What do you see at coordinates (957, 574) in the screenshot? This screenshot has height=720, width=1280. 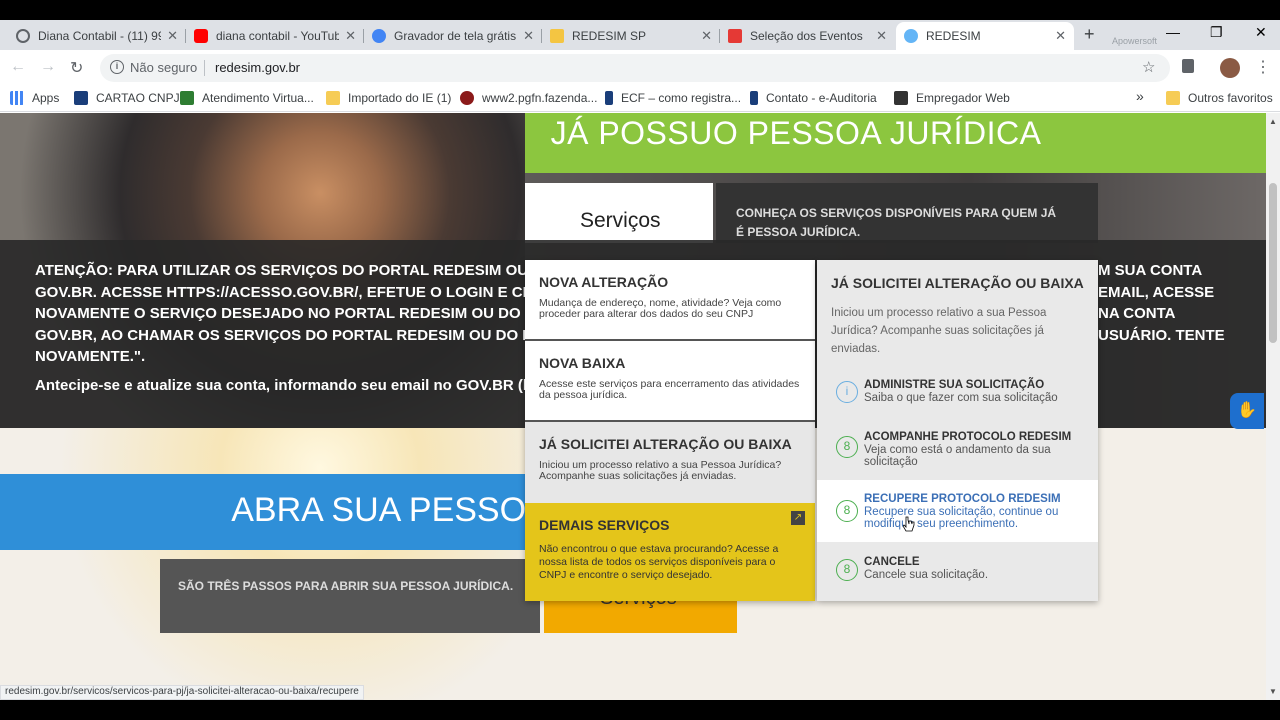 I see `submenu-cancele: 8 CANCELE Cancele sua solicitação.` at bounding box center [957, 574].